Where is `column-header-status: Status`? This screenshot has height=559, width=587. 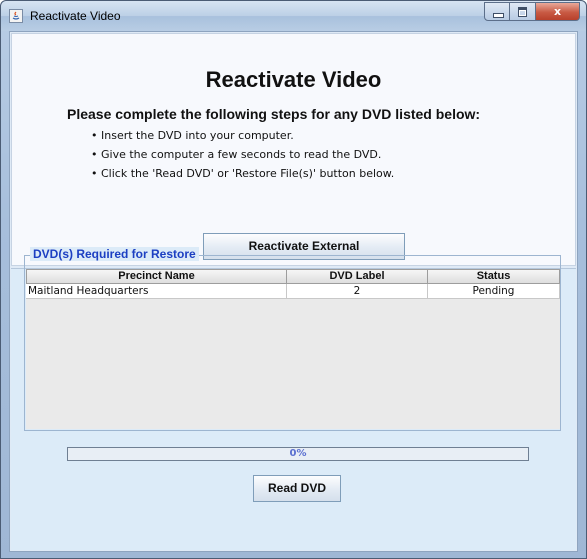 column-header-status: Status is located at coordinates (494, 276).